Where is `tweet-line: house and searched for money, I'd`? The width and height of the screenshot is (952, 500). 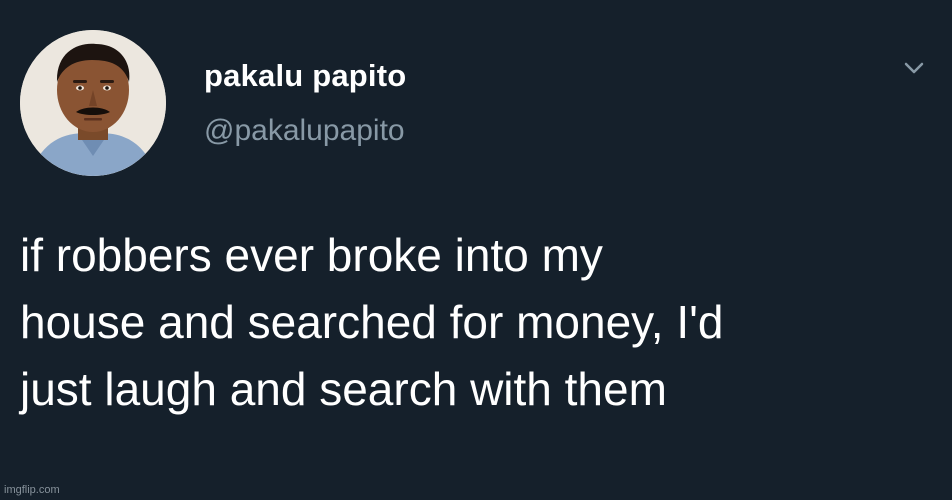 tweet-line: house and searched for money, I'd is located at coordinates (372, 322).